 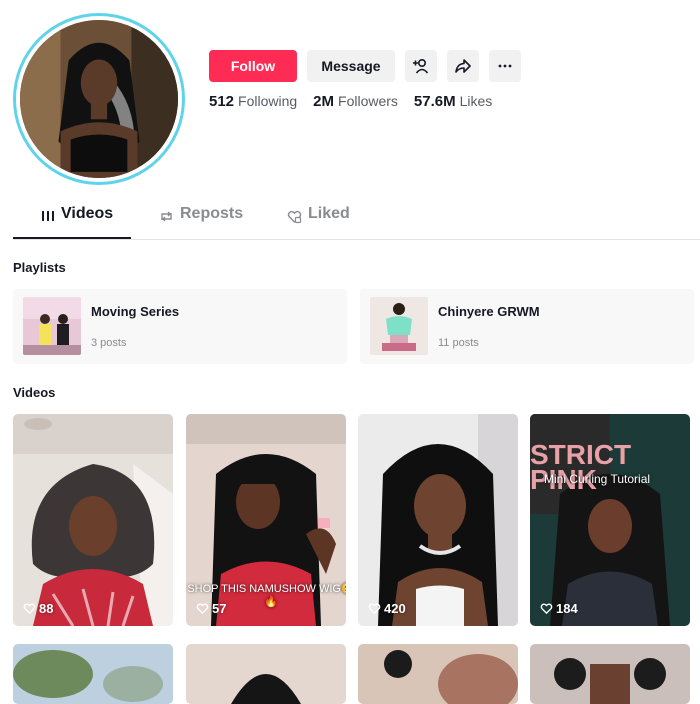 What do you see at coordinates (489, 311) in the screenshot?
I see `playlist-title: Chinyere GRWM` at bounding box center [489, 311].